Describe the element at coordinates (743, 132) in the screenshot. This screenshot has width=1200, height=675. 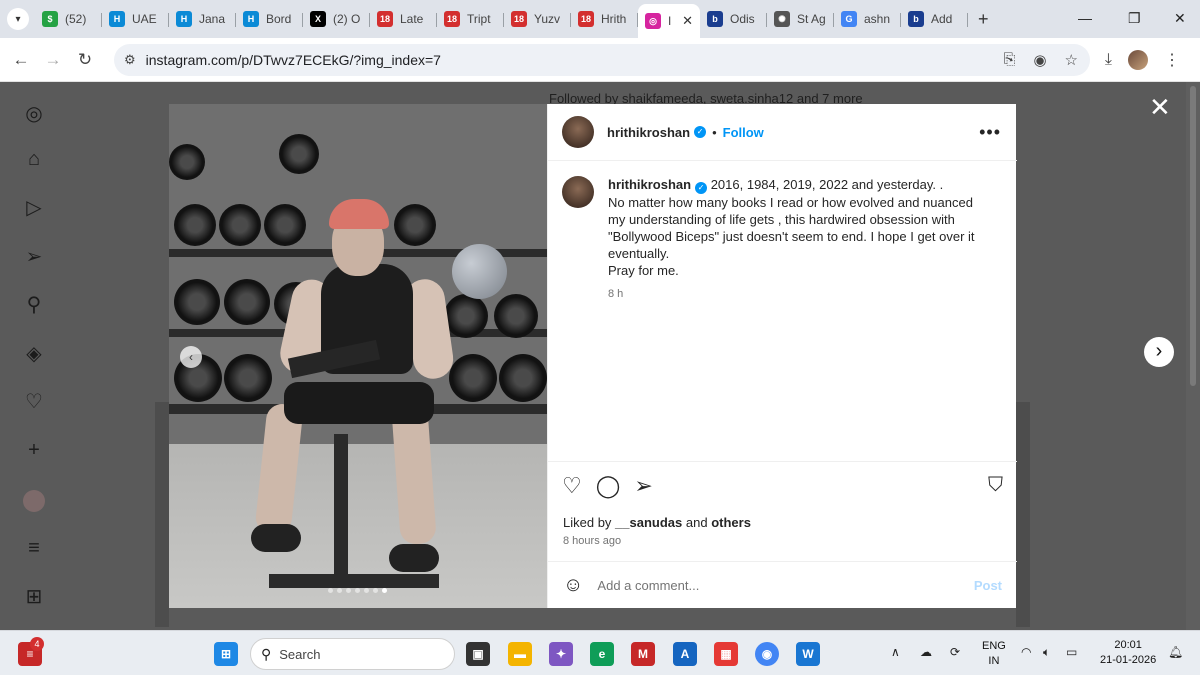
I see `follow-button: Follow` at that location.